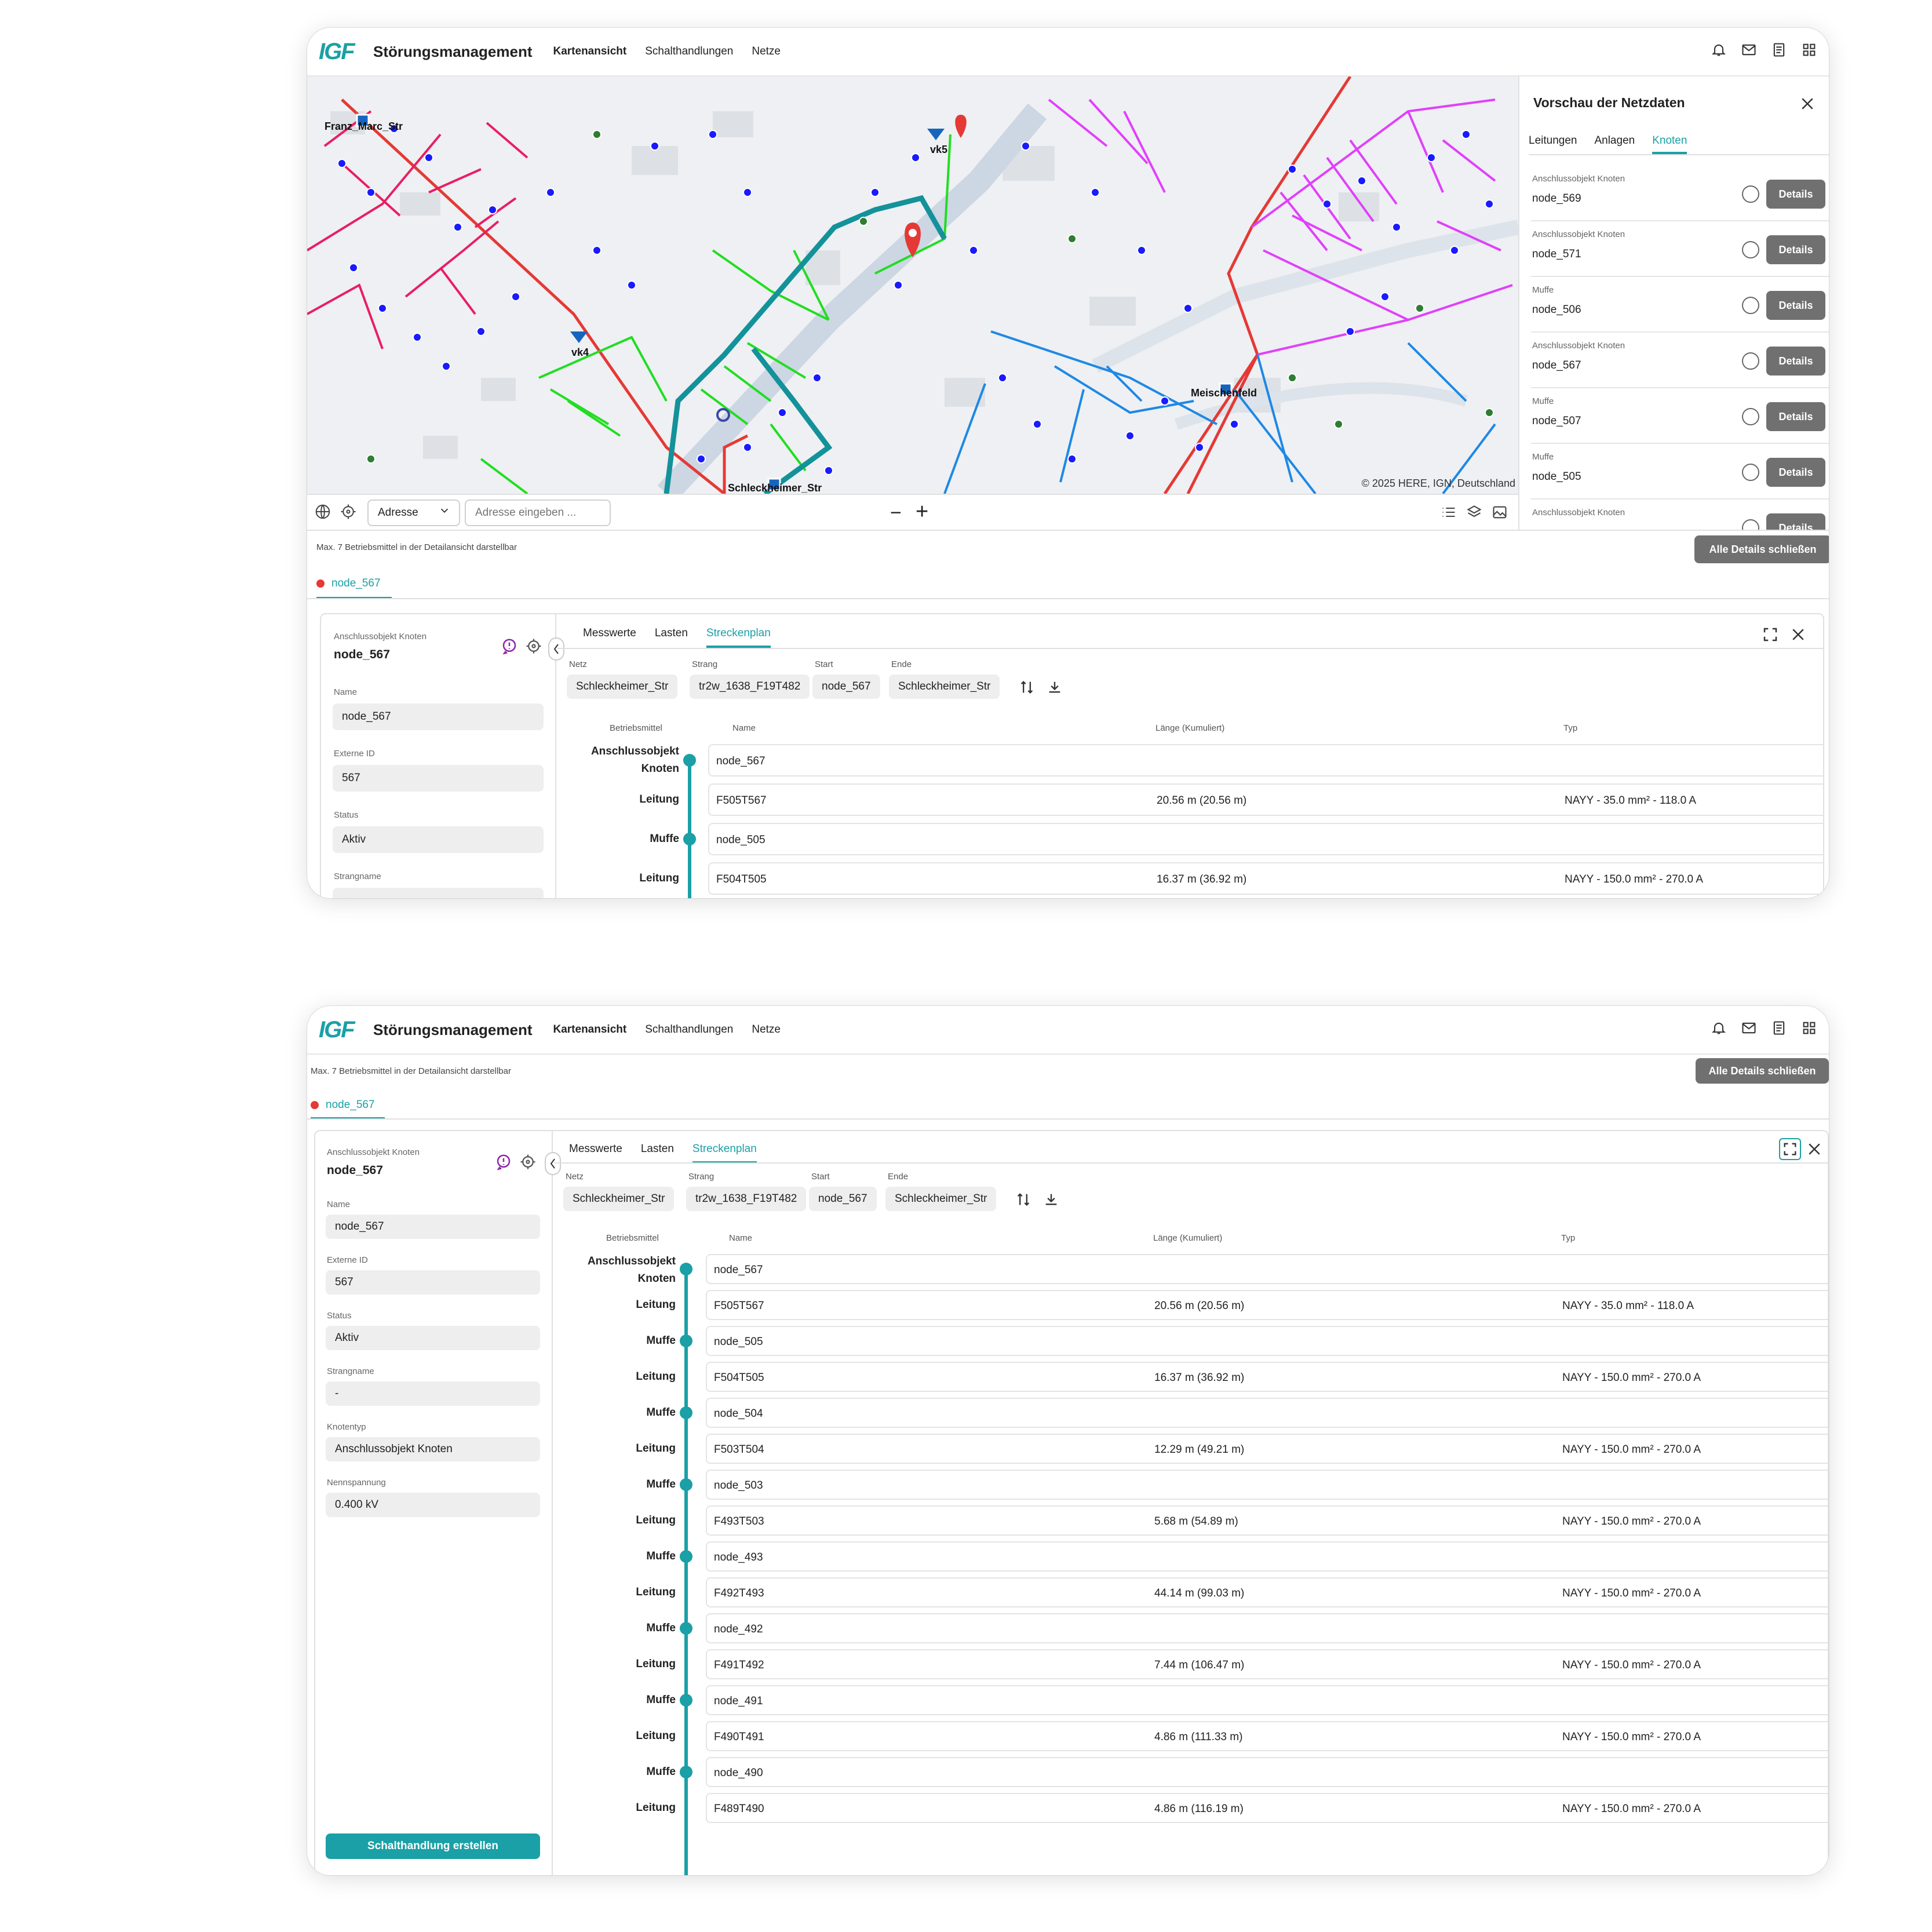  Describe the element at coordinates (1267, 1556) in the screenshot. I see `table-row: node_493` at that location.